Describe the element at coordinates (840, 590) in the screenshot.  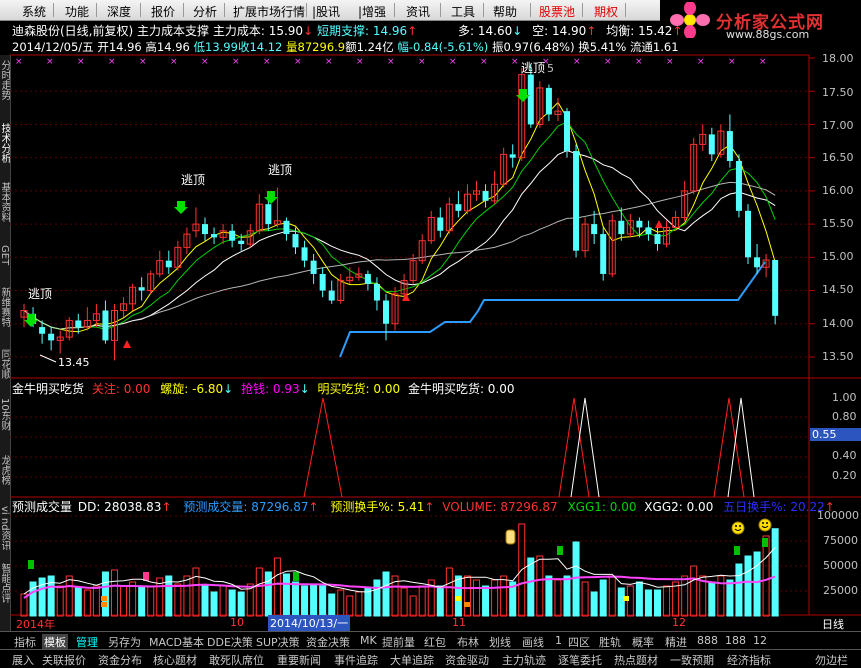
I see `vol-tick: 25000` at that location.